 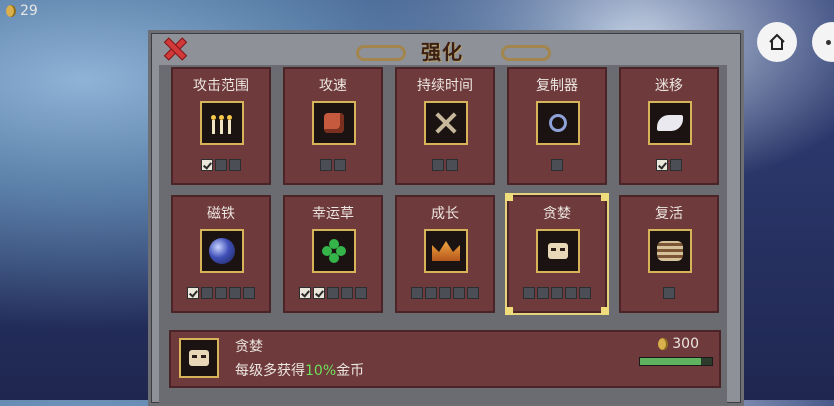 I want to click on upgrade-card-duration: 持续时间, so click(x=445, y=126).